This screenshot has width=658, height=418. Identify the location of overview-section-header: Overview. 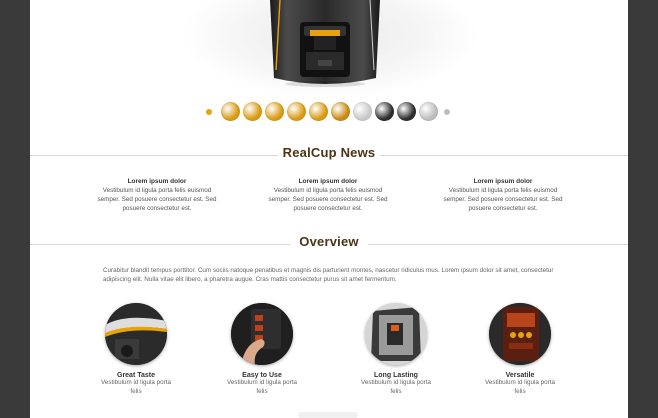
(329, 244).